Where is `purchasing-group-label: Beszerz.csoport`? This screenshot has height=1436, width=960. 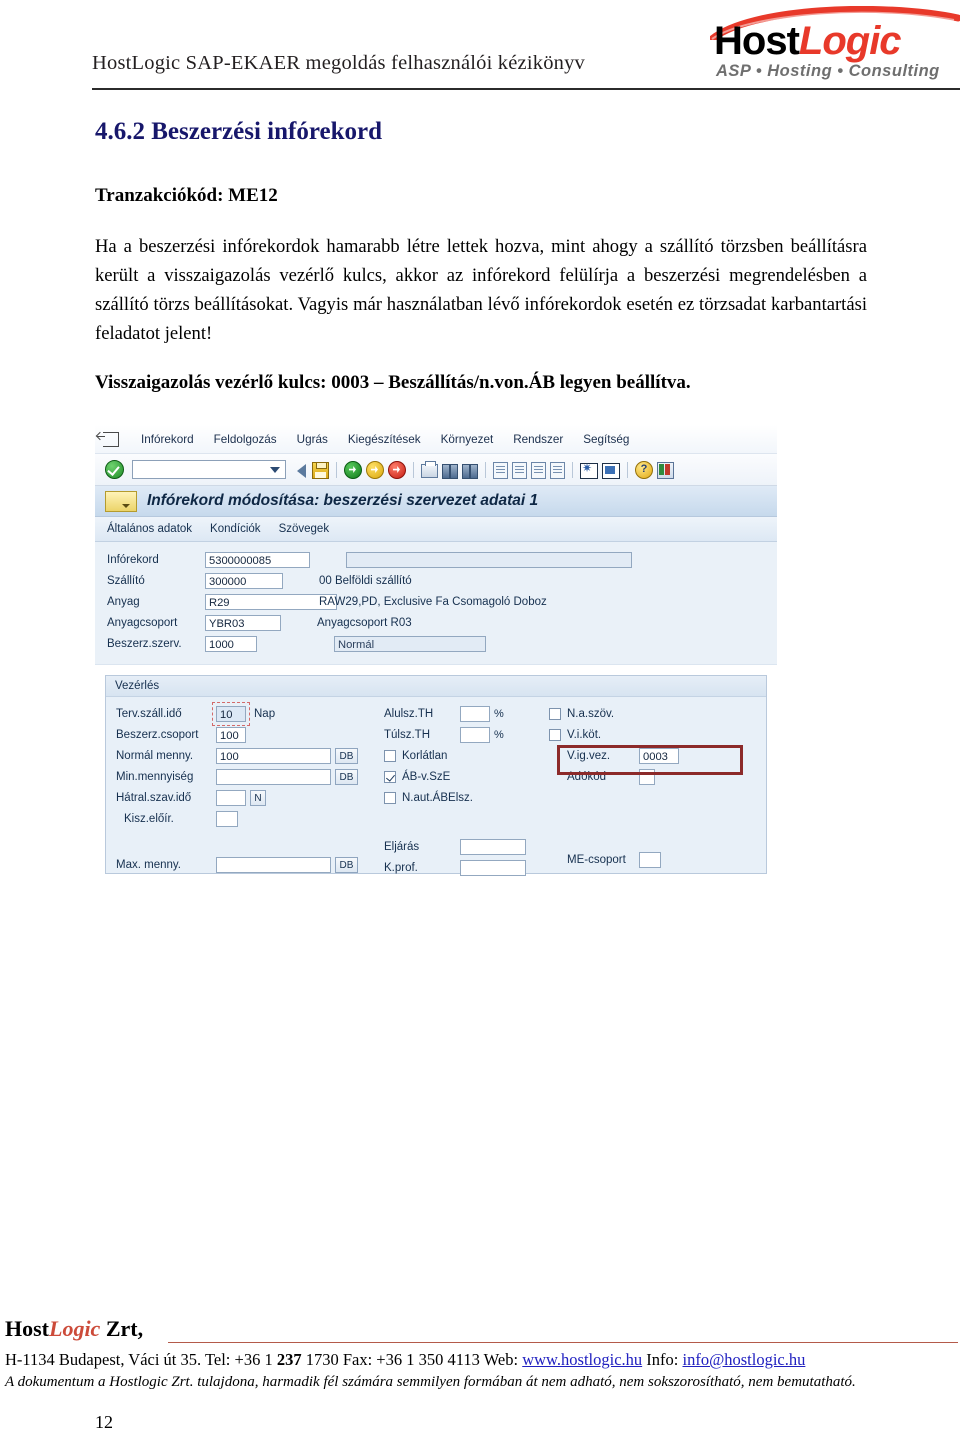
purchasing-group-label: Beszerz.csoport is located at coordinates (157, 734).